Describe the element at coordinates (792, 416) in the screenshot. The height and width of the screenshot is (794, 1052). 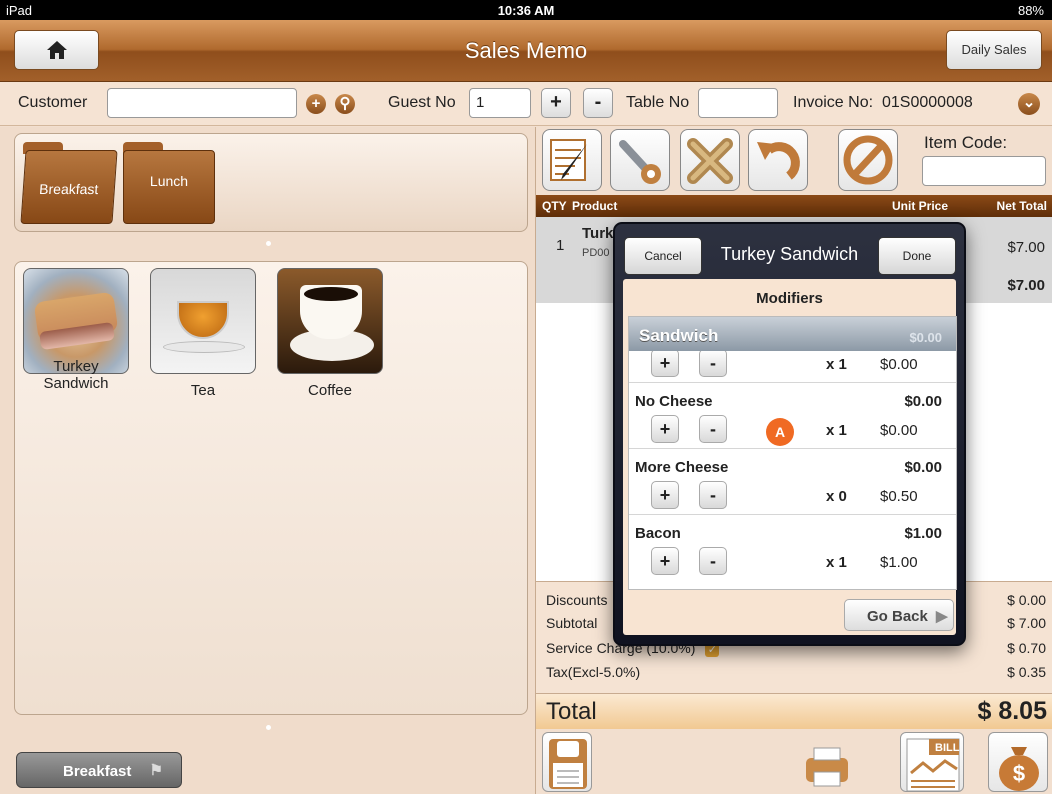
I see `list-item: No Cheese $0.00 + - A x 1 $0.00` at that location.